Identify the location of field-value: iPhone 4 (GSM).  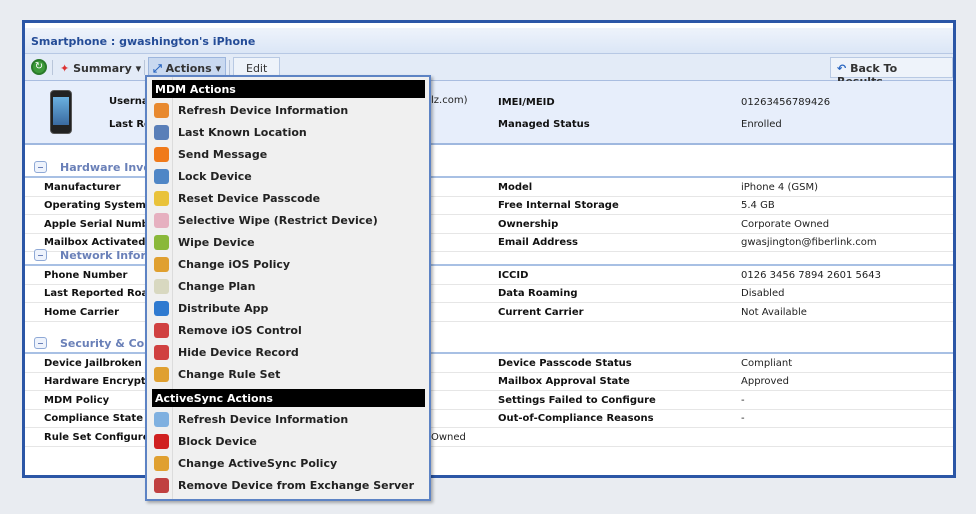
(780, 187).